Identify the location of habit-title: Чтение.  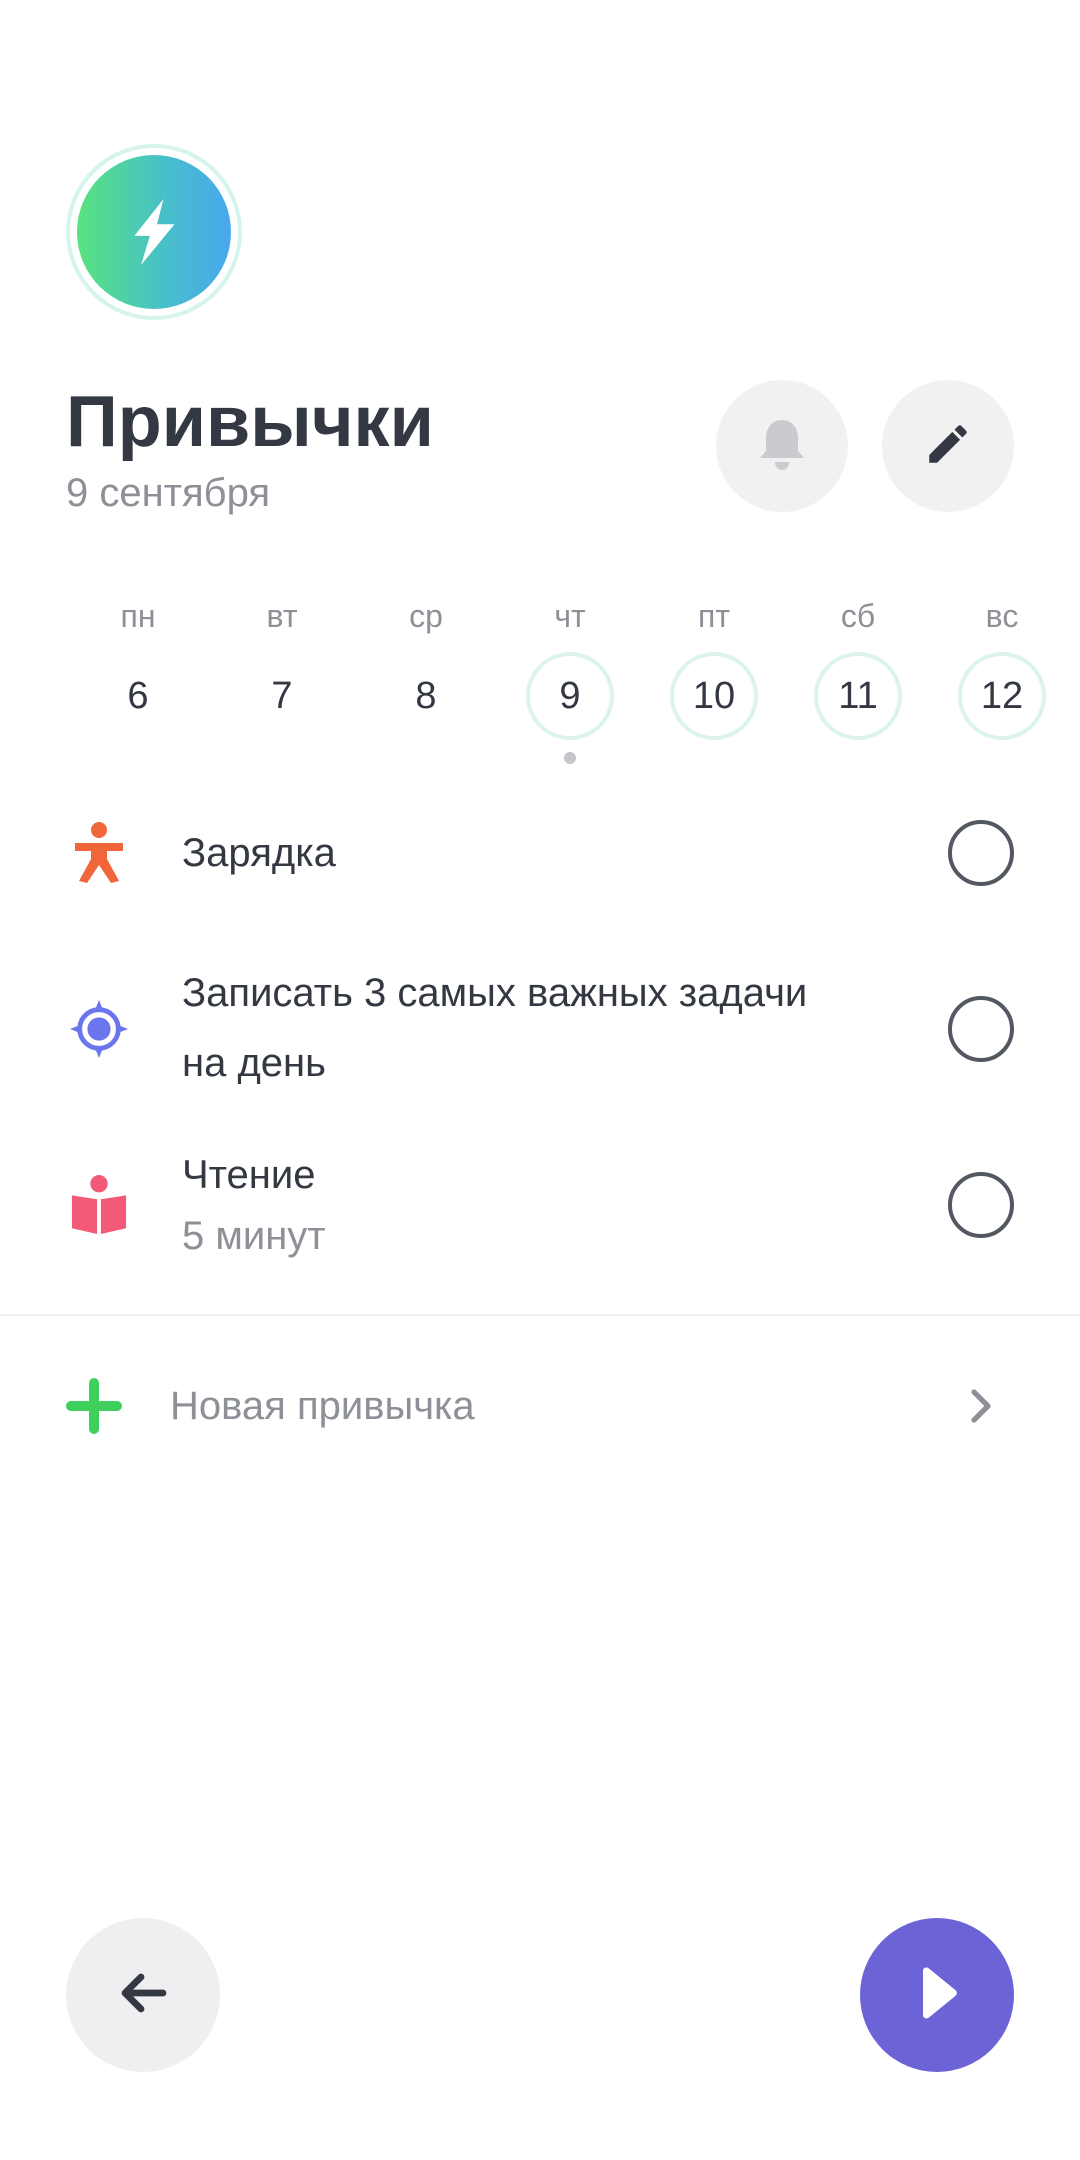
(249, 1175).